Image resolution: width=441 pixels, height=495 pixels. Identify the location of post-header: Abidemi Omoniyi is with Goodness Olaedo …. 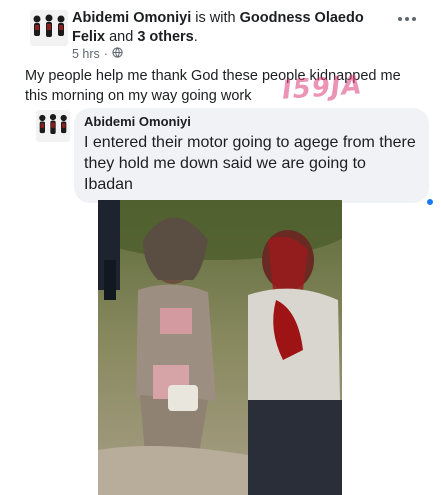
(222, 33).